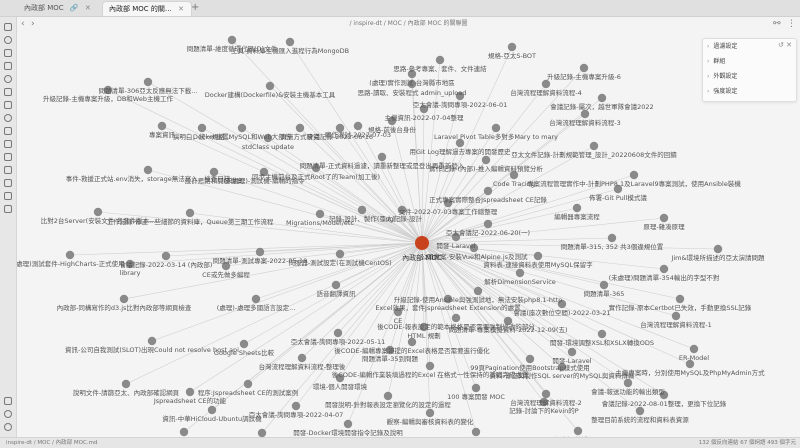  I want to click on vault-icon, so click(8, 401).